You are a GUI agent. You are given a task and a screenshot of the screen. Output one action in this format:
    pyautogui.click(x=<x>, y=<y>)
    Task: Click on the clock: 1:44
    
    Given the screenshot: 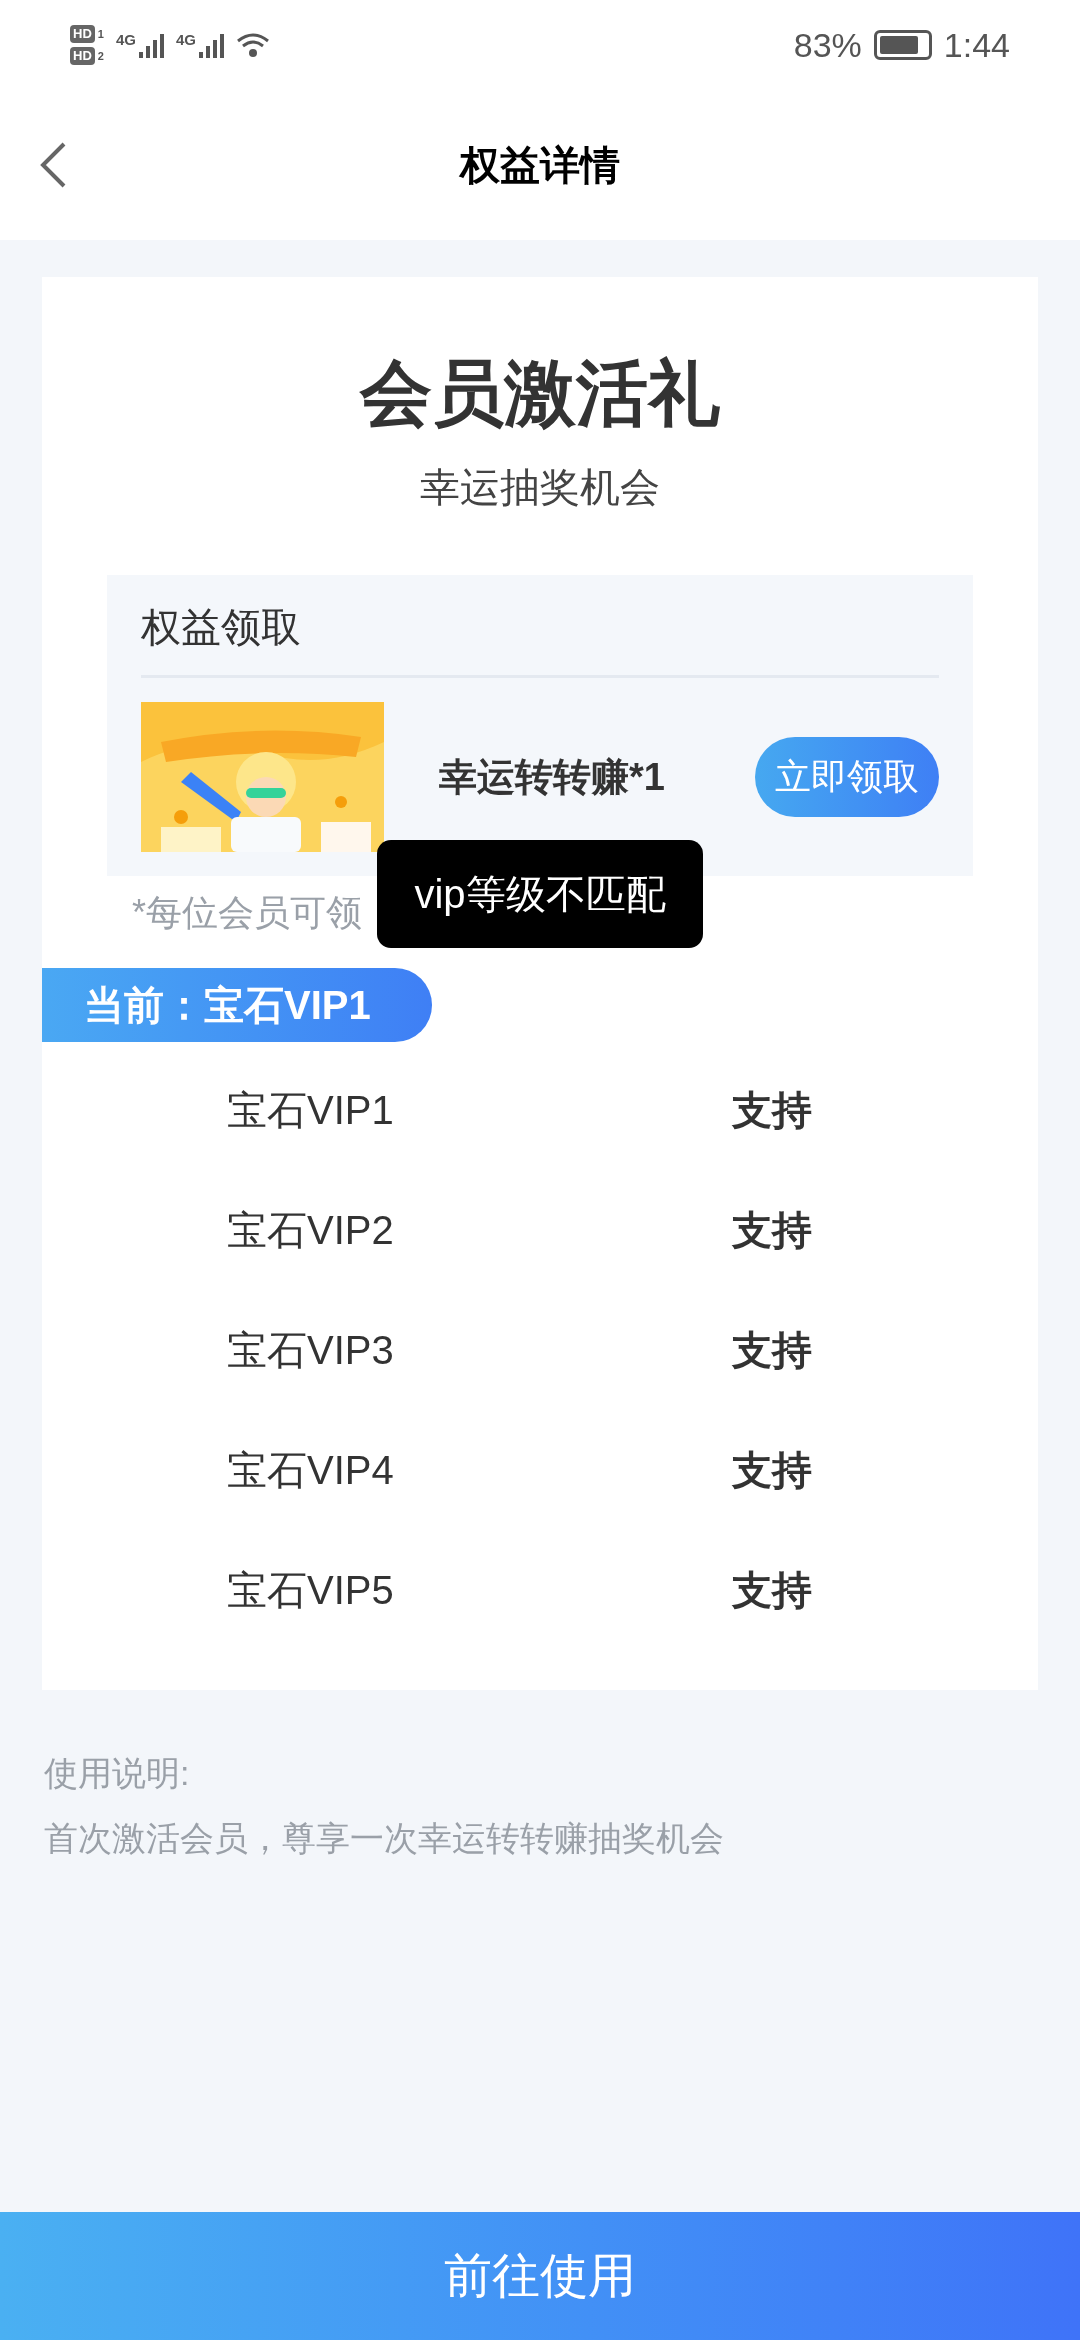 What is the action you would take?
    pyautogui.click(x=976, y=45)
    